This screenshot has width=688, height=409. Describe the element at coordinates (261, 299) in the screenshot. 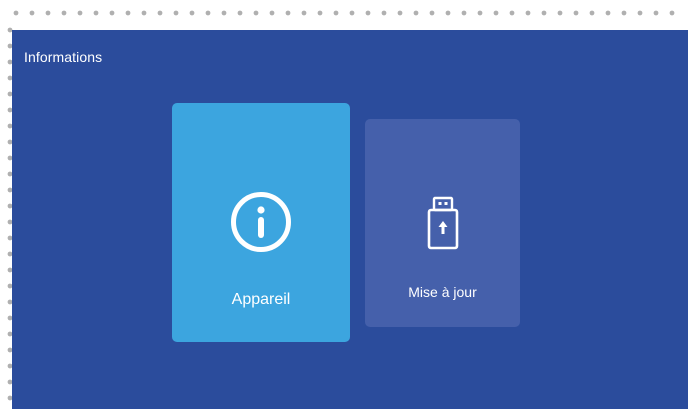

I see `device-info-label: Appareil` at that location.